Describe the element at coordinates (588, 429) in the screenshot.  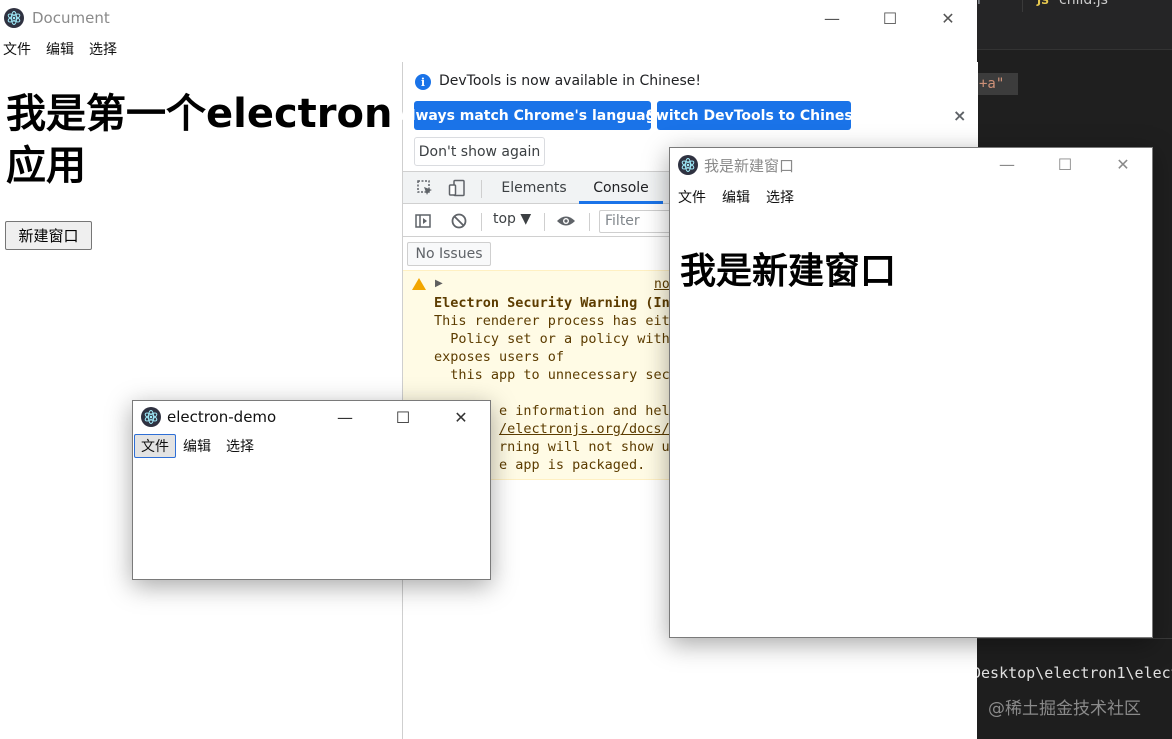
I see `docs-link: /electronjs.org/docs/t` at that location.